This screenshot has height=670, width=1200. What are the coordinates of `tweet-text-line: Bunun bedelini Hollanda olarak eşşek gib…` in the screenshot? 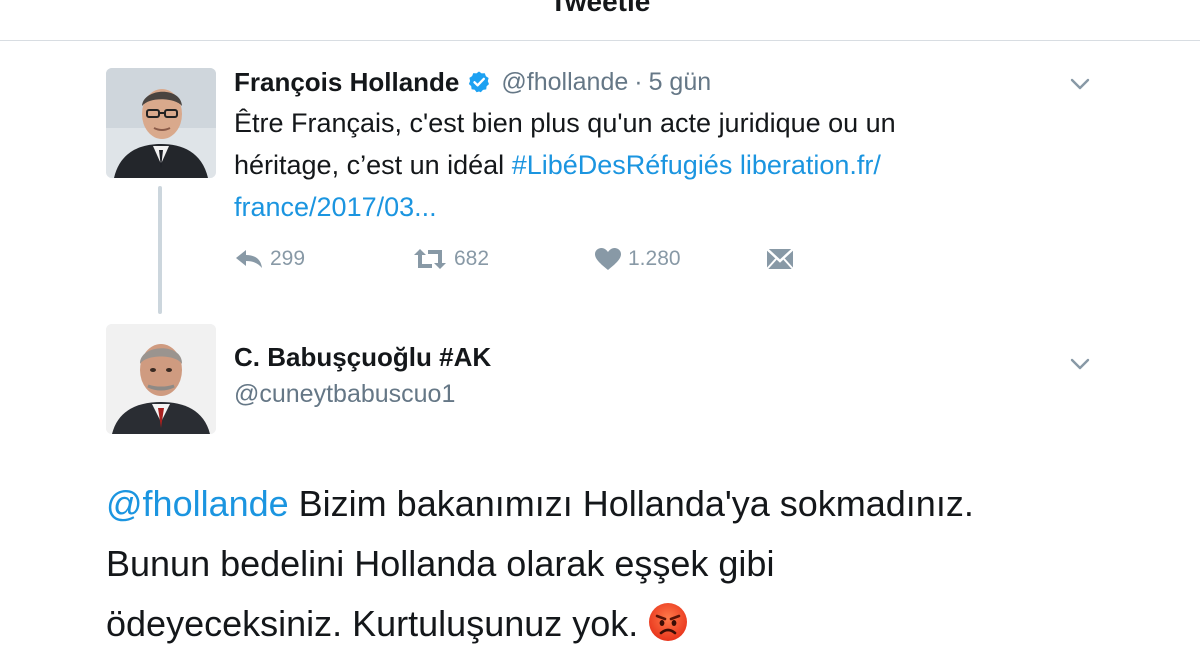 It's located at (440, 563).